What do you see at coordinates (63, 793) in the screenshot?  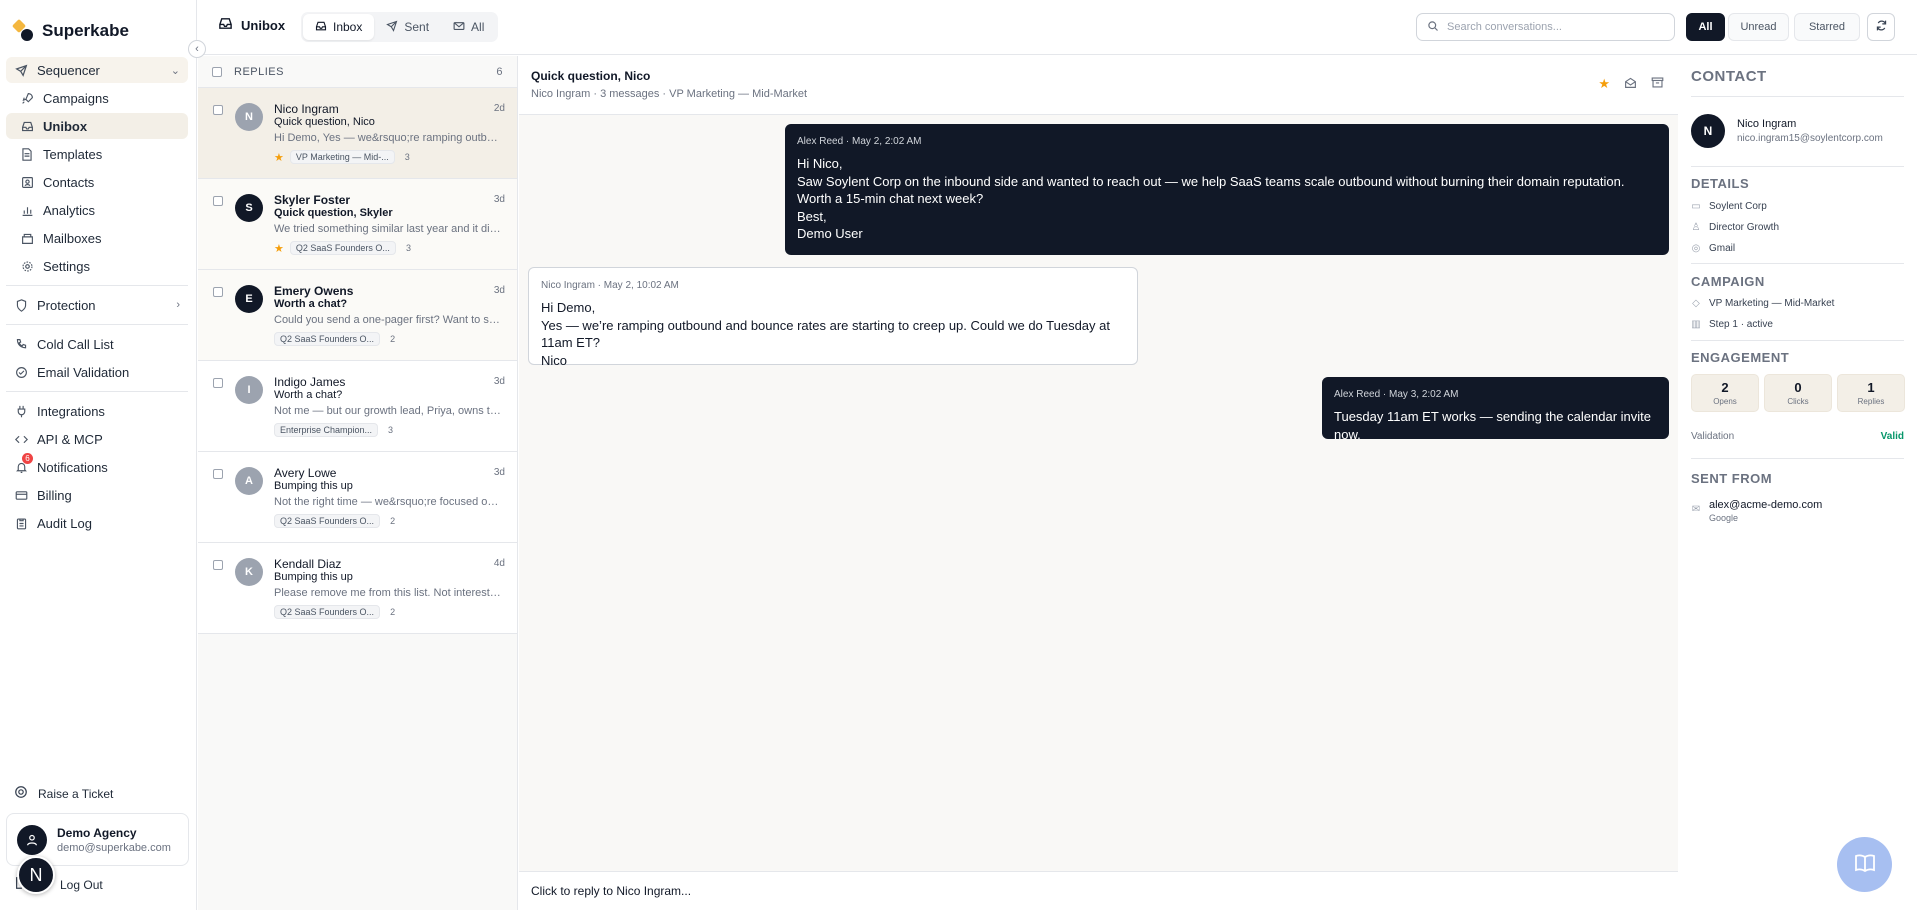 I see `raise-ticket-link: Raise a Ticket` at bounding box center [63, 793].